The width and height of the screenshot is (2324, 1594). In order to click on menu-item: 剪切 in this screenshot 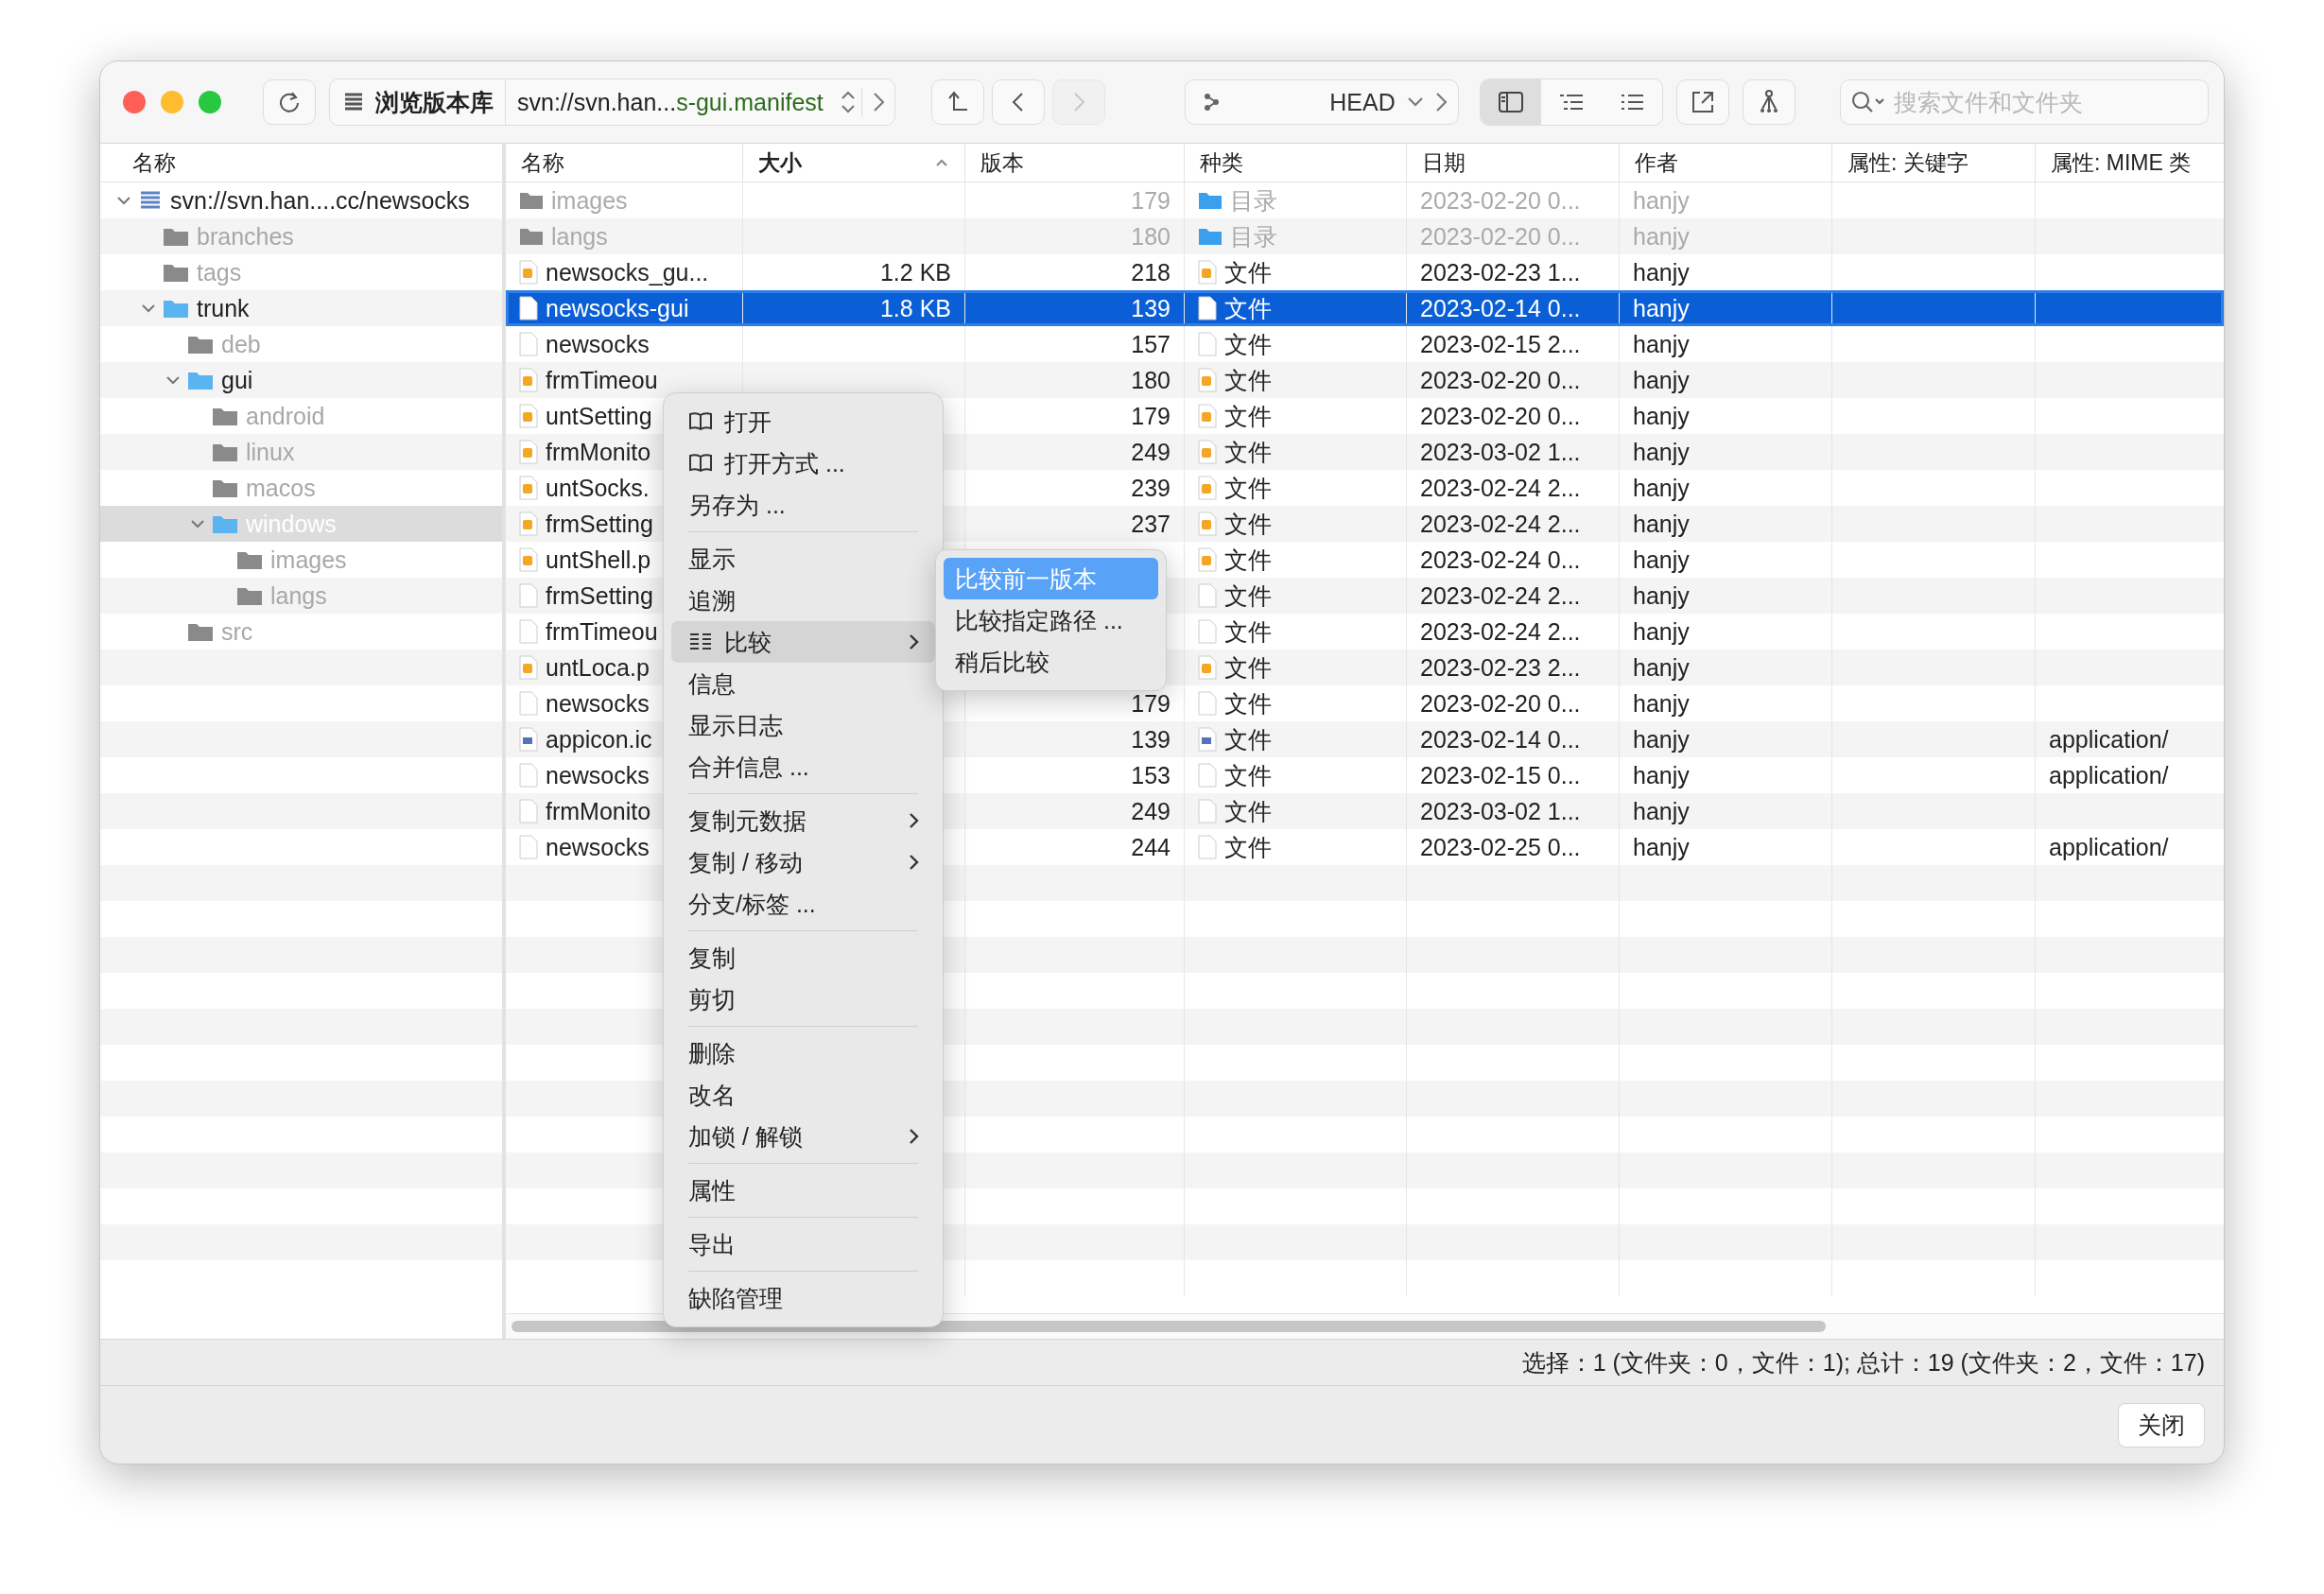, I will do `click(803, 999)`.